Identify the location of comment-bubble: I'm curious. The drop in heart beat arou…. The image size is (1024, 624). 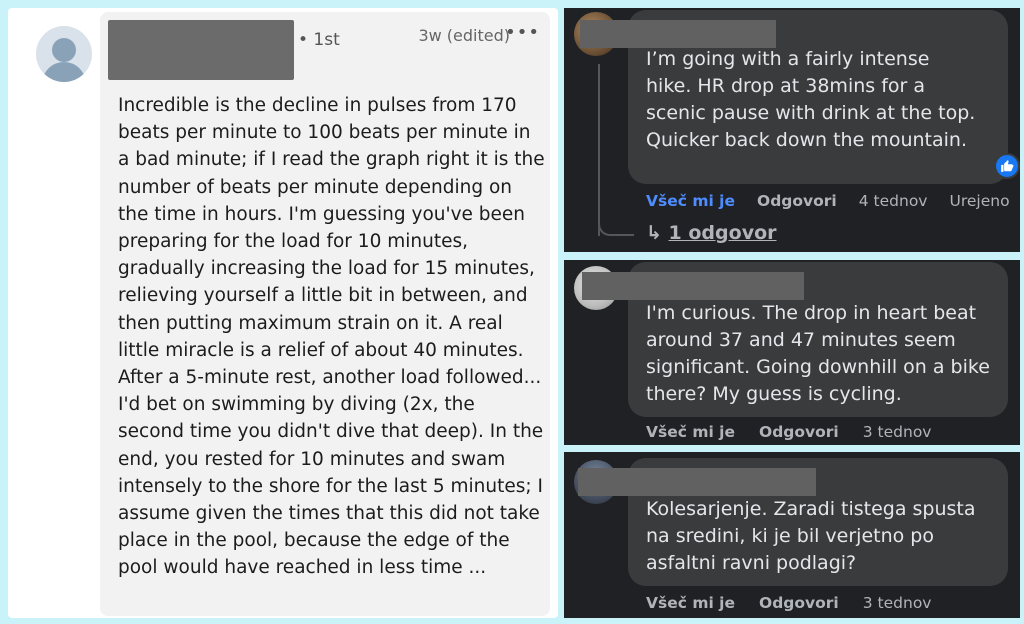
(795, 339).